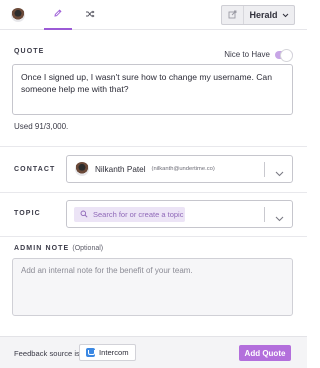 Image resolution: width=320 pixels, height=368 pixels. What do you see at coordinates (42, 248) in the screenshot?
I see `admin-note-title: ADMIN NOTE` at bounding box center [42, 248].